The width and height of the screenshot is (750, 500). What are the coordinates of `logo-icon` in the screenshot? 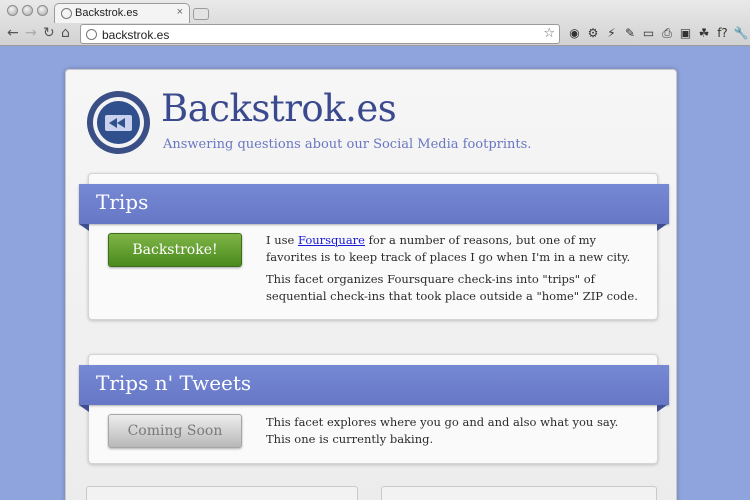 It's located at (118, 122).